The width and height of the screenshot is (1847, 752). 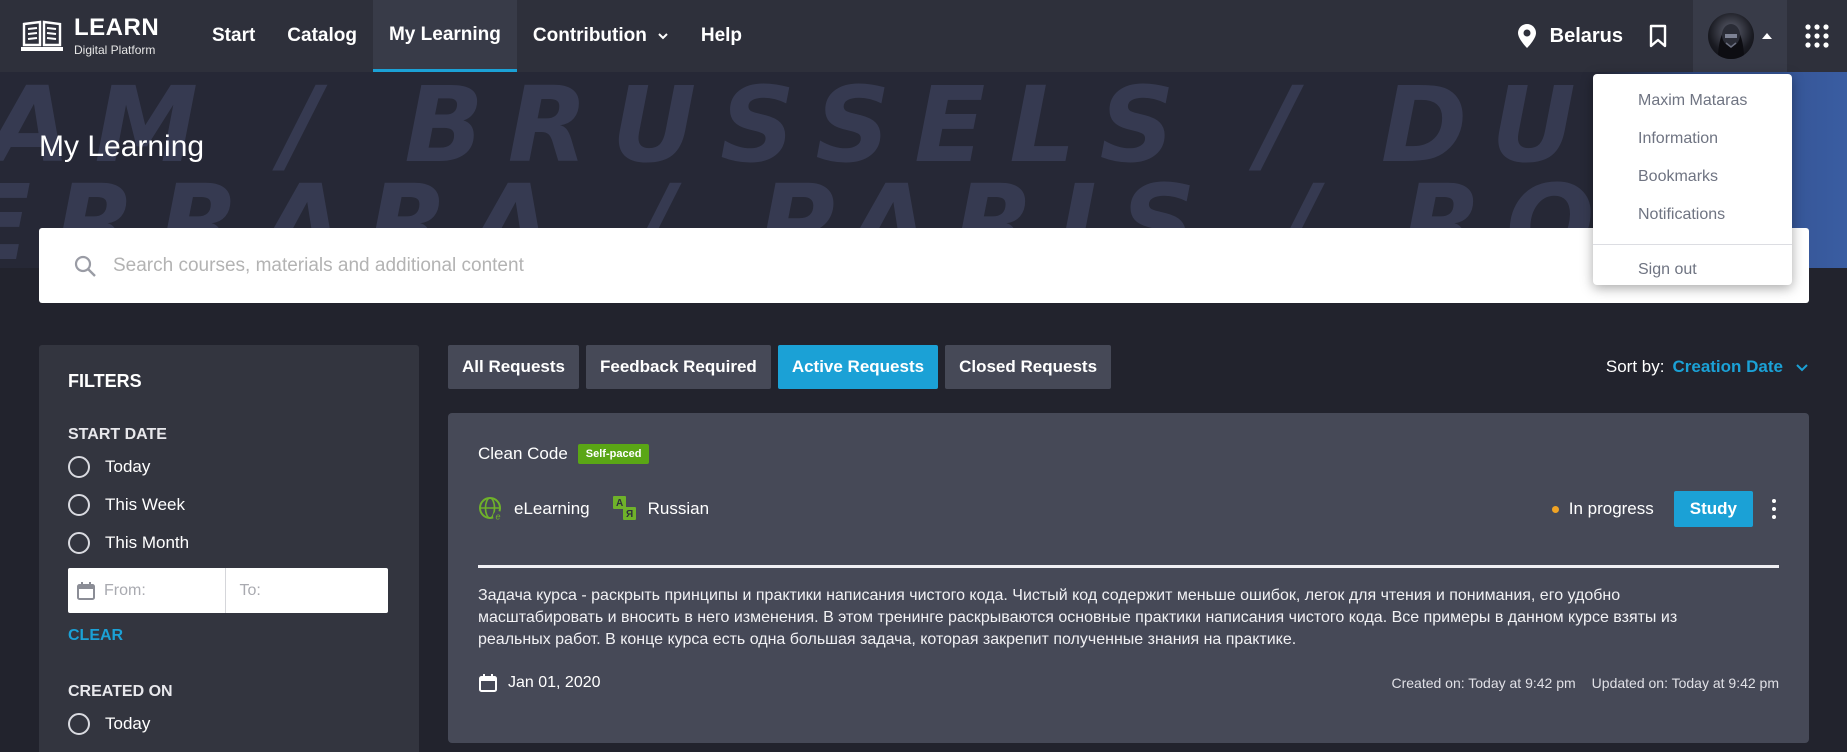 I want to click on book-logo-icon, so click(x=42, y=35).